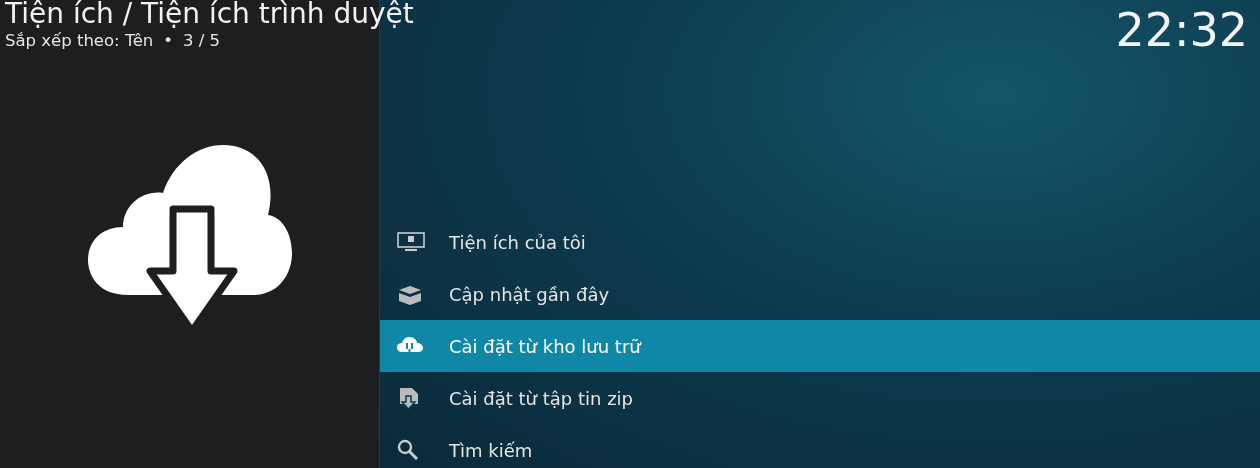 This screenshot has height=468, width=1260. Describe the element at coordinates (411, 242) in the screenshot. I see `monitor-icon` at that location.